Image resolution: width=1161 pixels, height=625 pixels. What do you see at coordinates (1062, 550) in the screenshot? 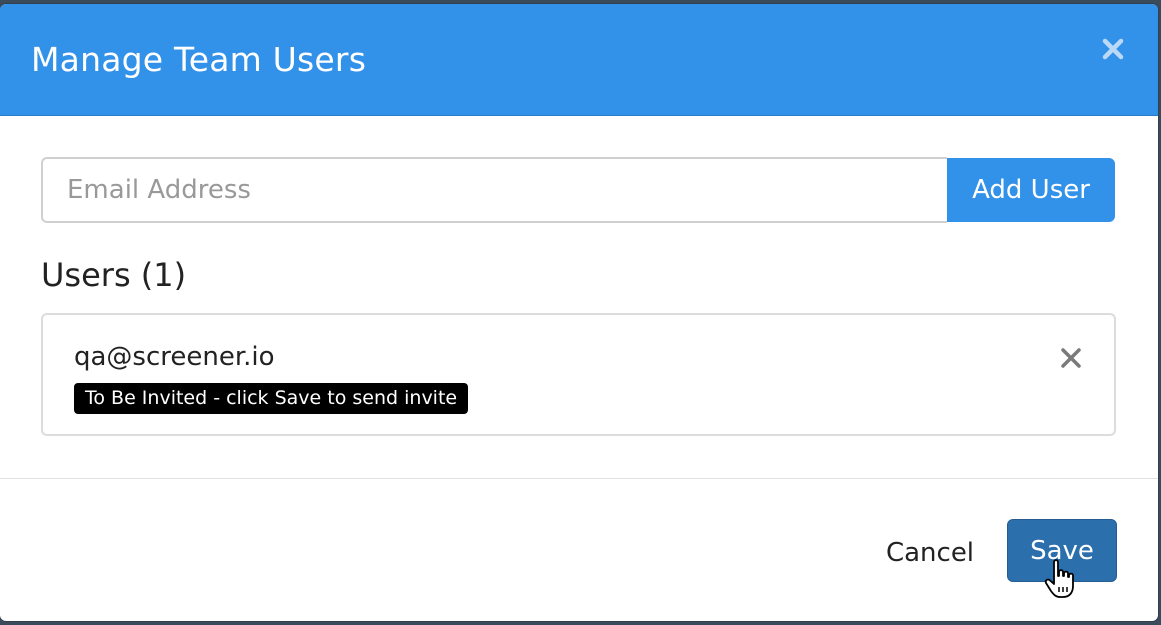
I see `save-button: Save` at bounding box center [1062, 550].